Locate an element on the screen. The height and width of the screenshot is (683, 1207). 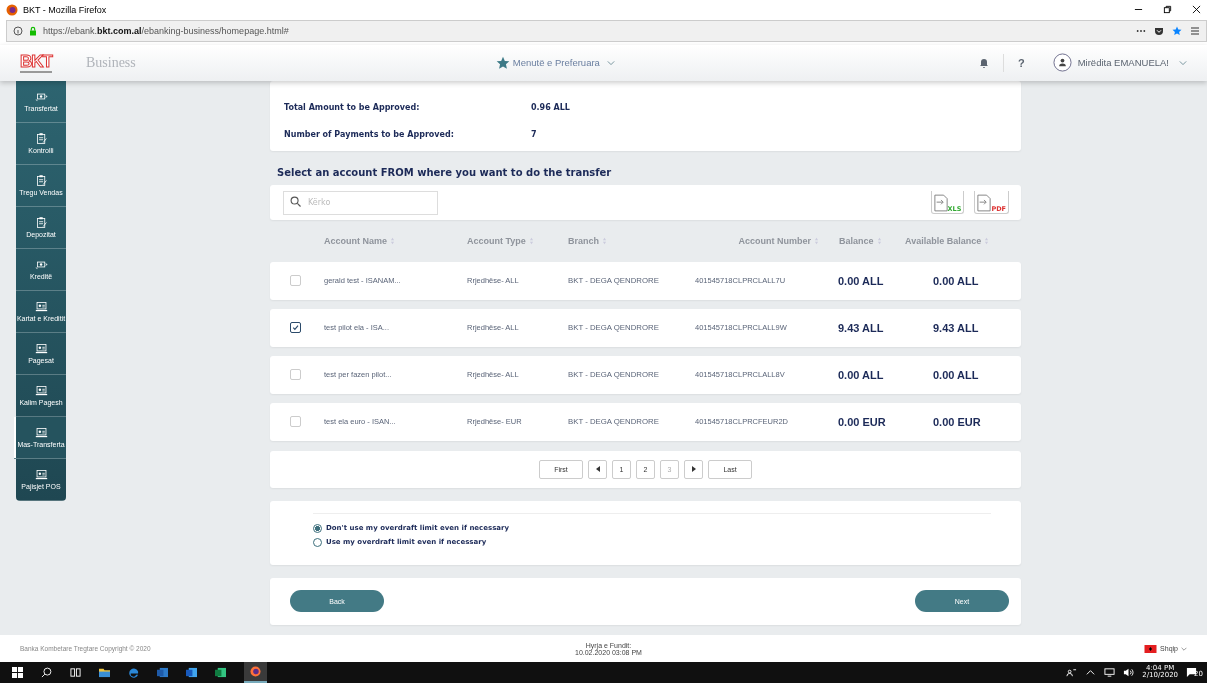
info-icon is located at coordinates (18, 30).